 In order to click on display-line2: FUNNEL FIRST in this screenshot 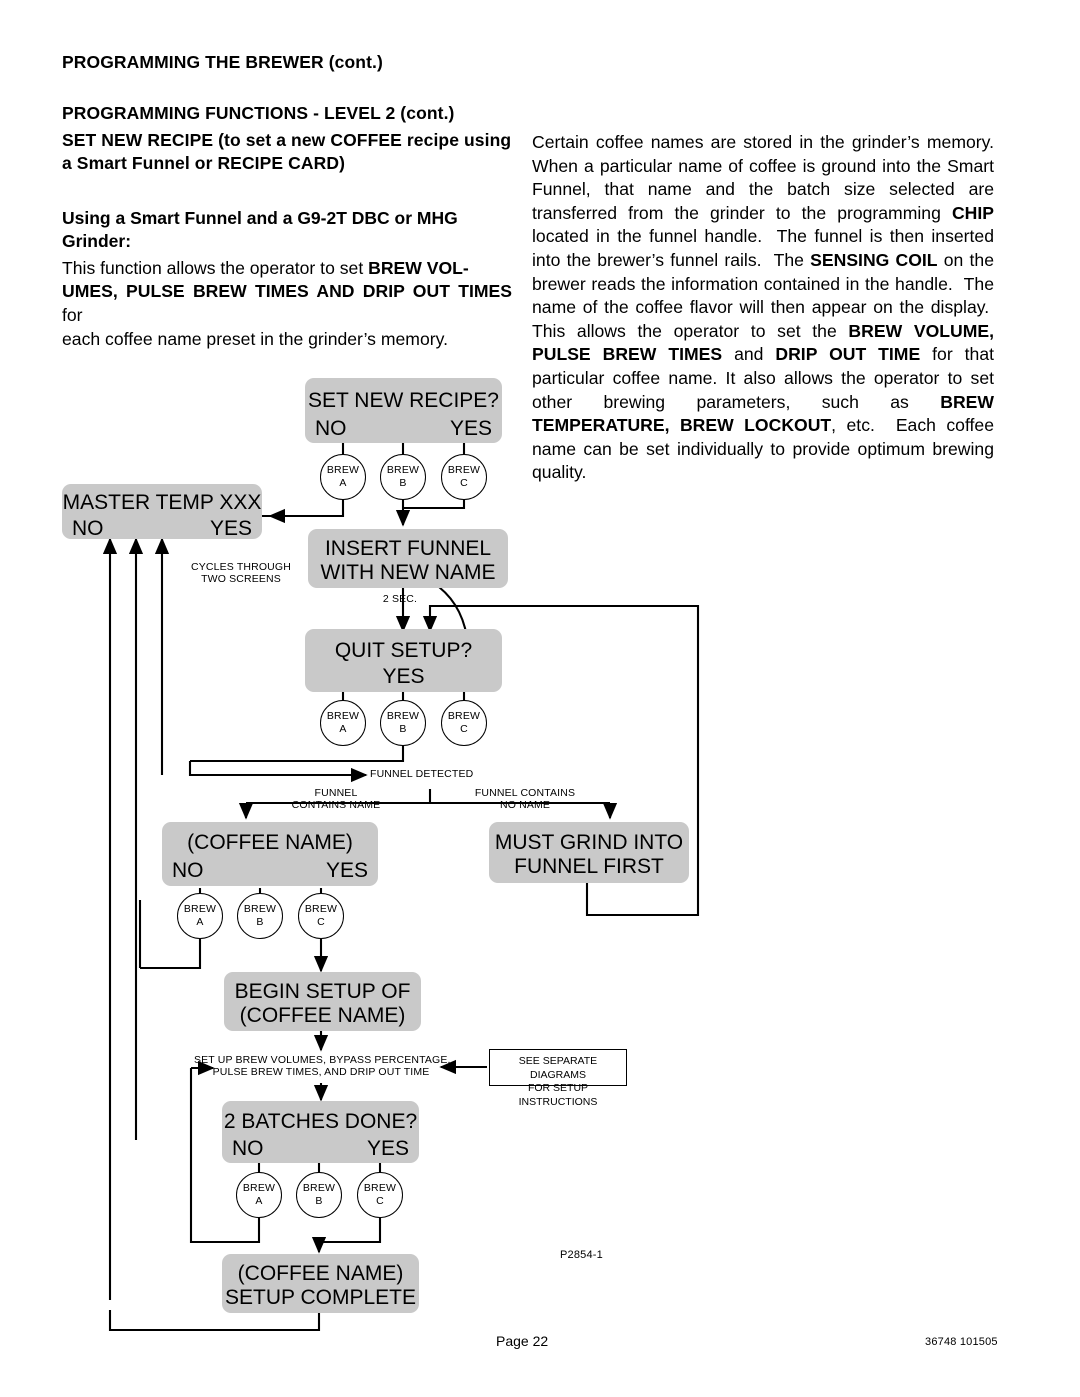, I will do `click(589, 866)`.